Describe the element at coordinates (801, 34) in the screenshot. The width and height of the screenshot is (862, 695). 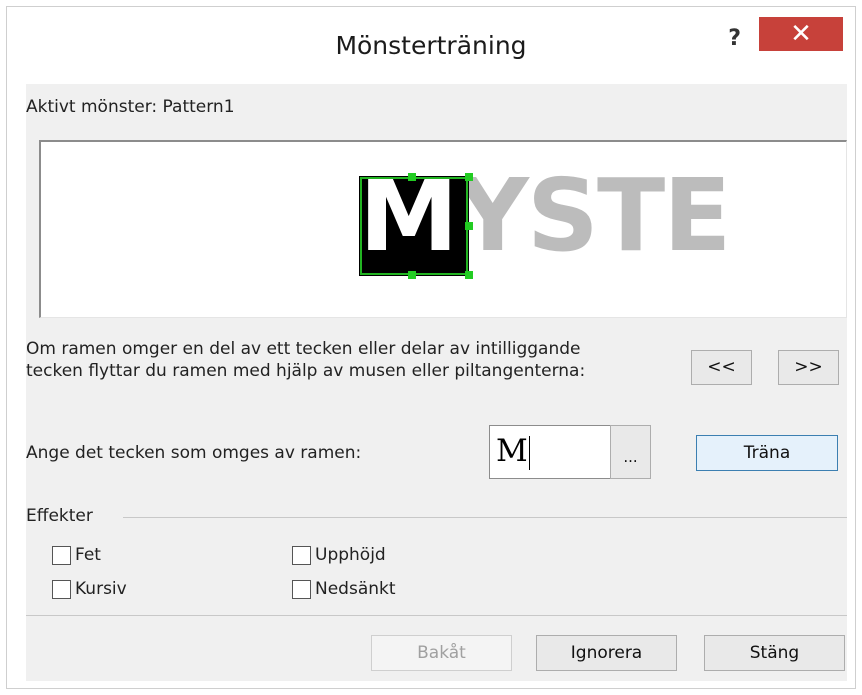
I see `close-window-button: ✕` at that location.